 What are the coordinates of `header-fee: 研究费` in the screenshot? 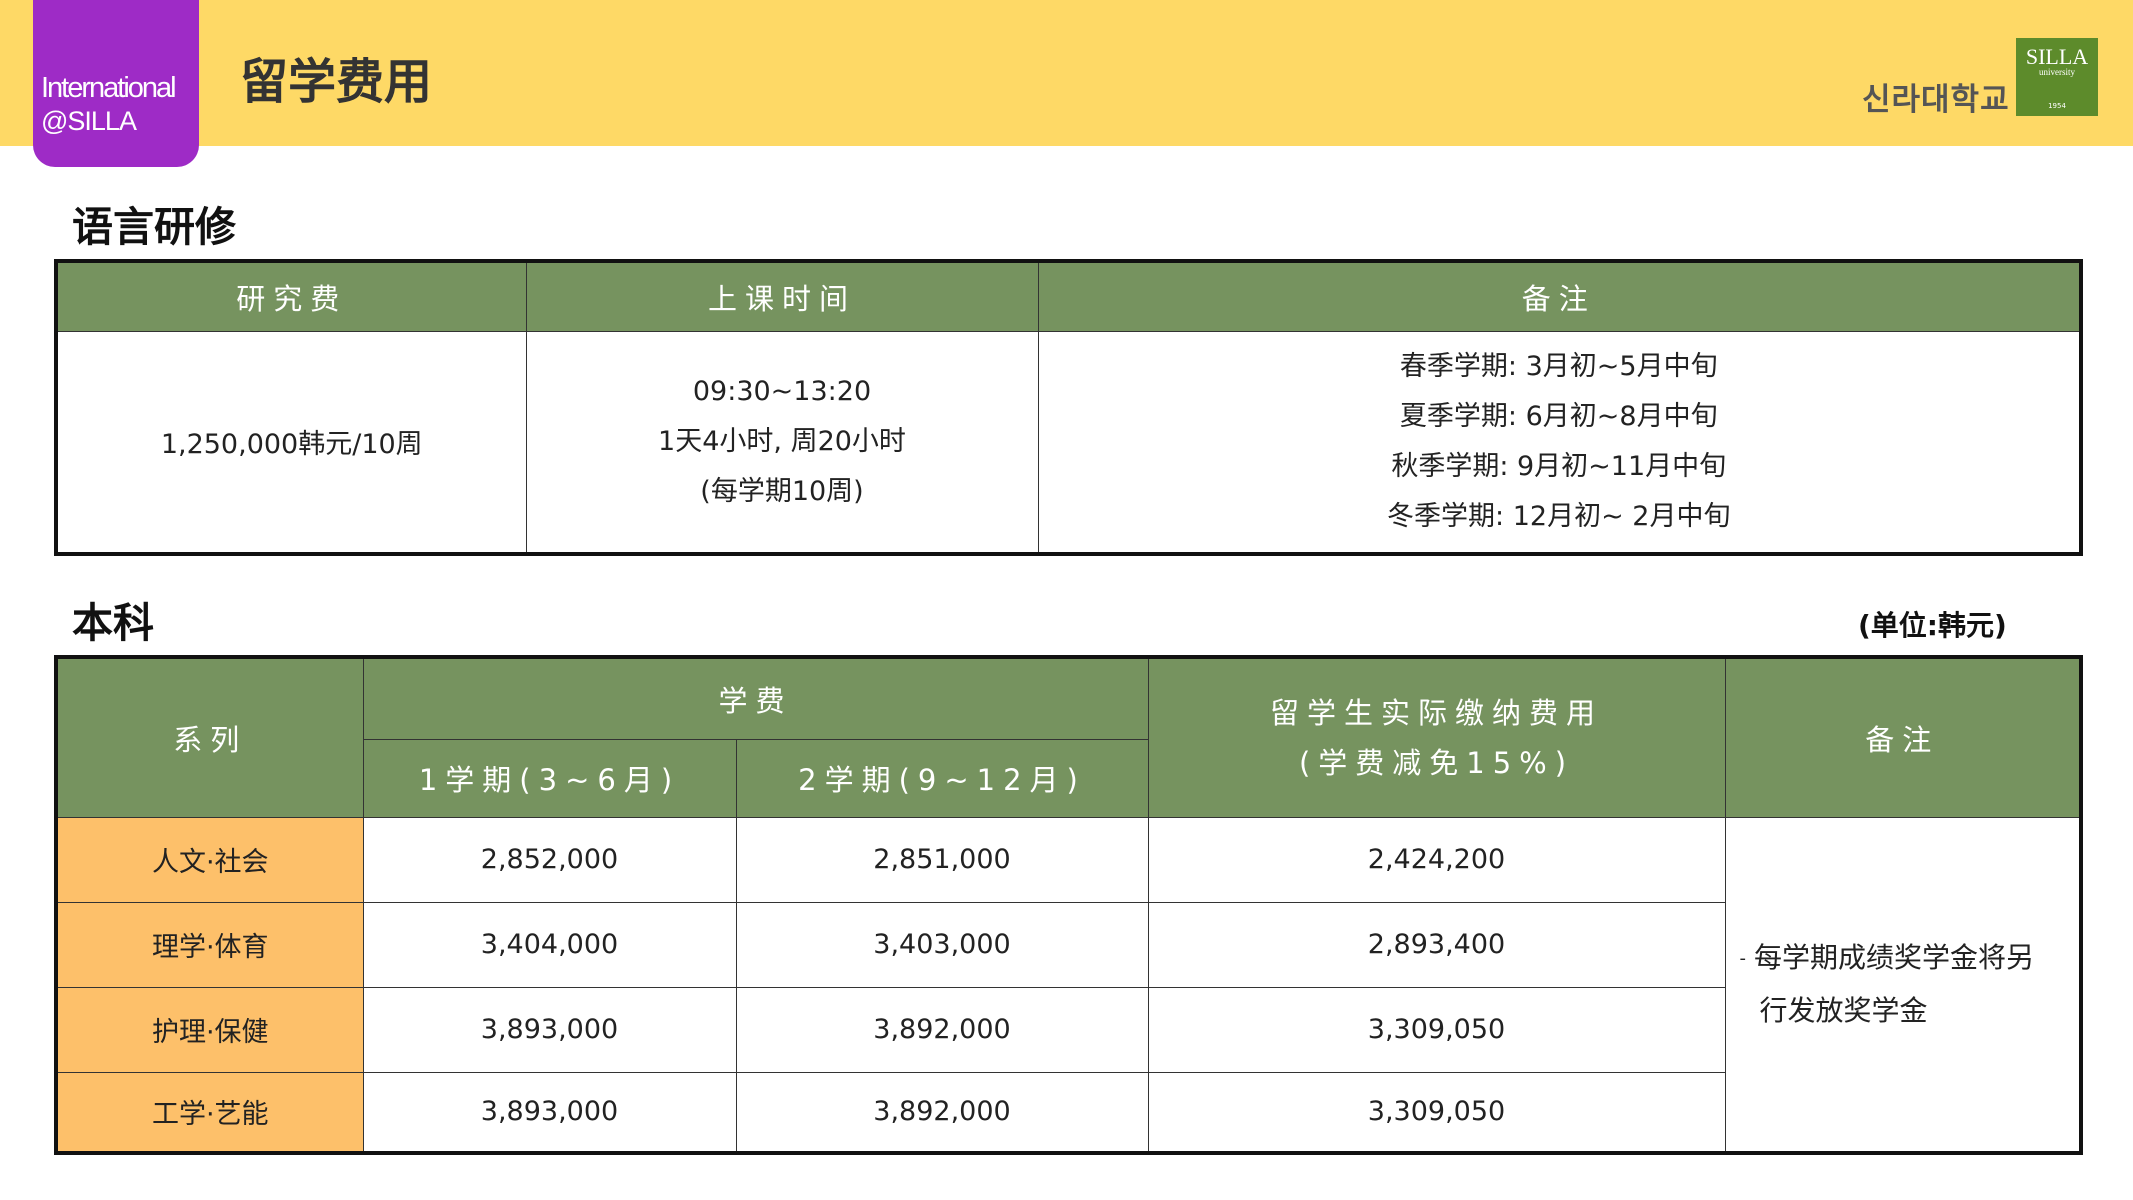 It's located at (291, 296).